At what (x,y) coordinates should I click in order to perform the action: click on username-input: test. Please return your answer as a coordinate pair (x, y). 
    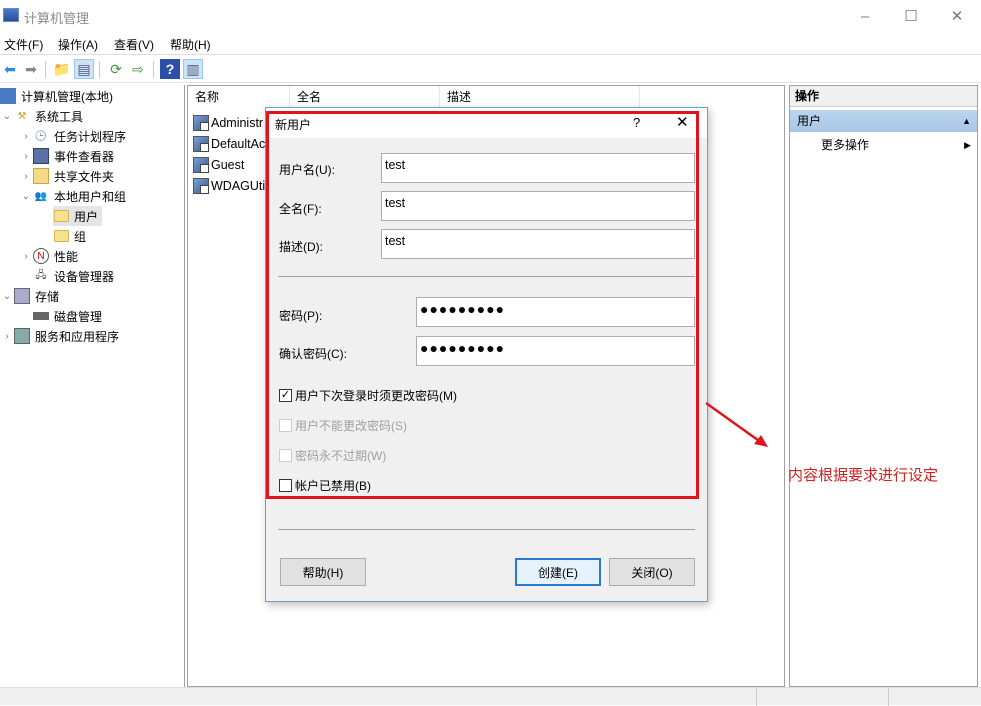
    Looking at the image, I should click on (538, 168).